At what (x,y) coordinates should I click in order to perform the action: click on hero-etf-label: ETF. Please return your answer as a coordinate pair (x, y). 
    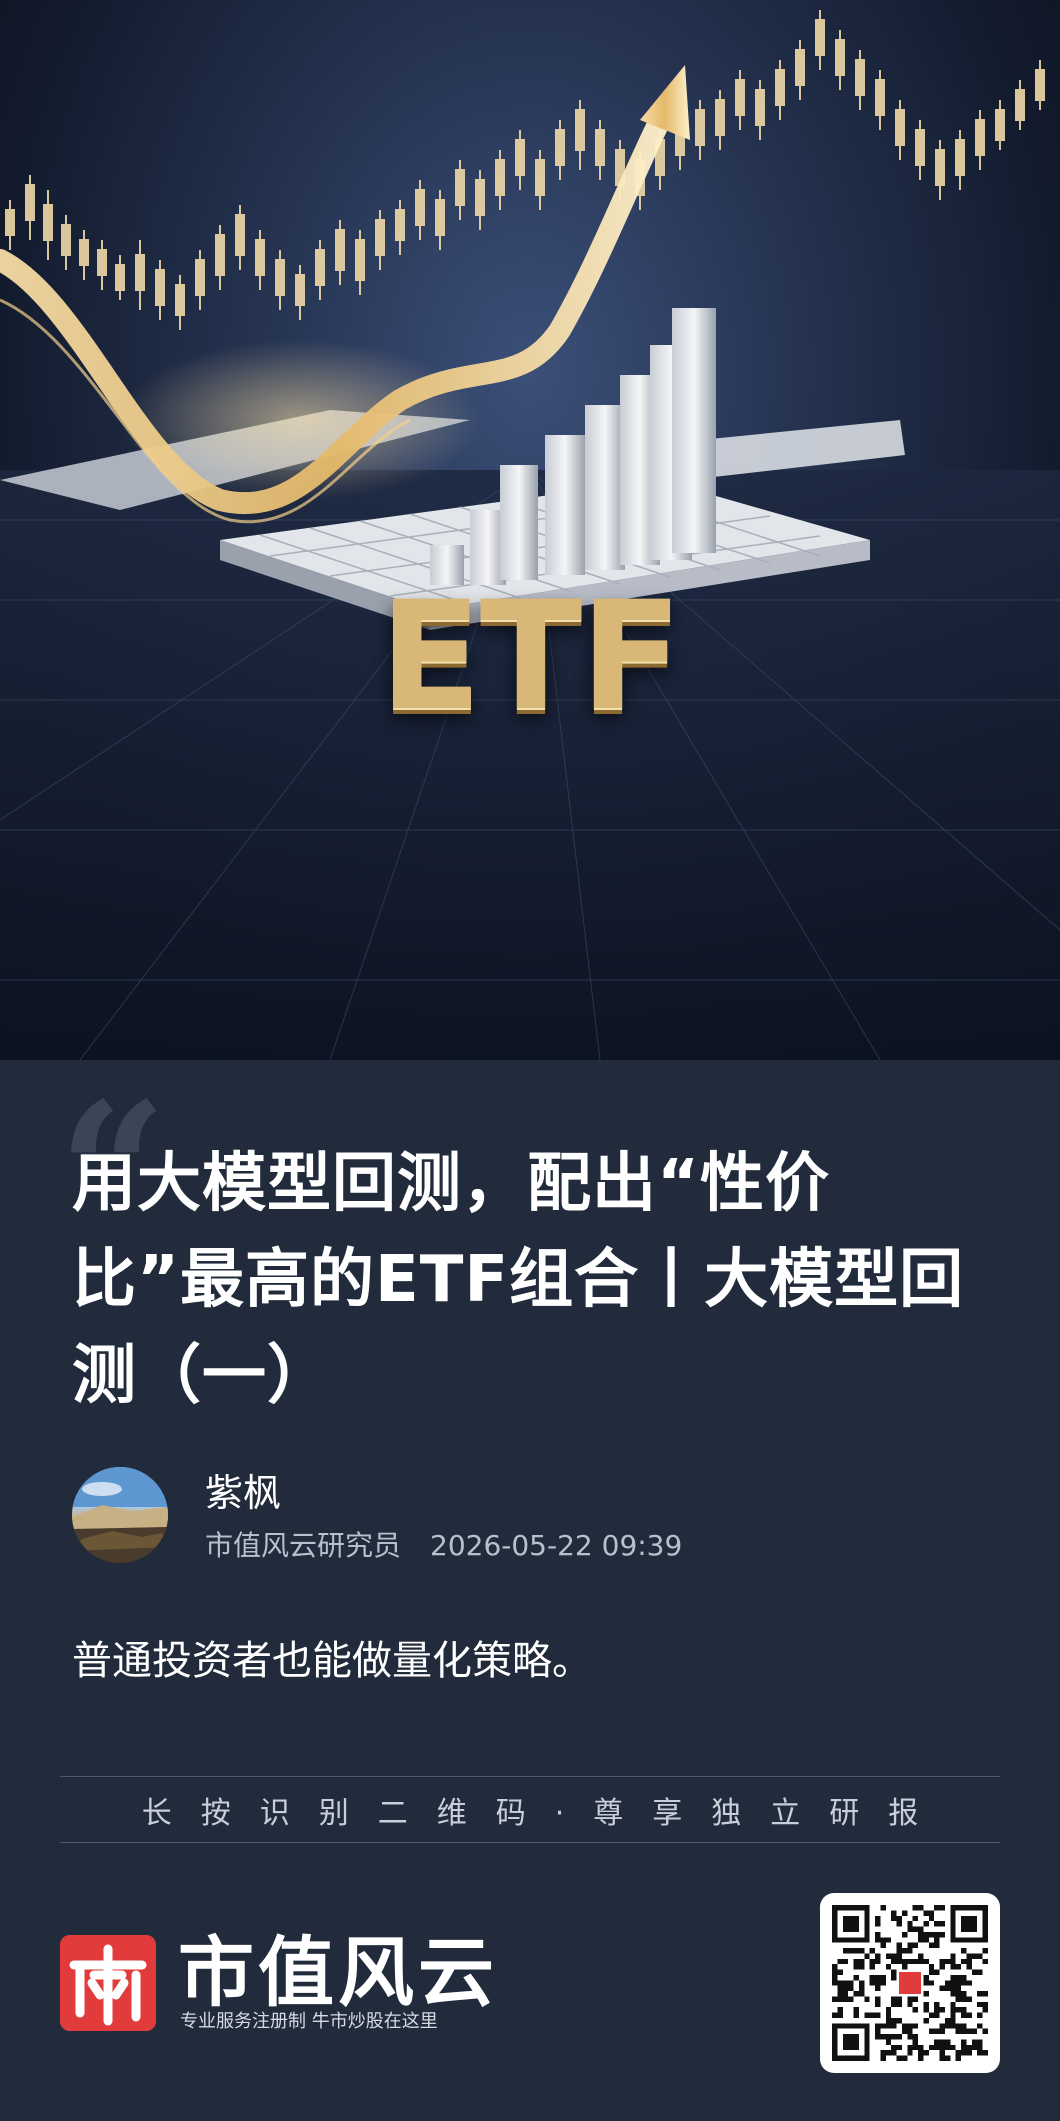
    Looking at the image, I should click on (530, 657).